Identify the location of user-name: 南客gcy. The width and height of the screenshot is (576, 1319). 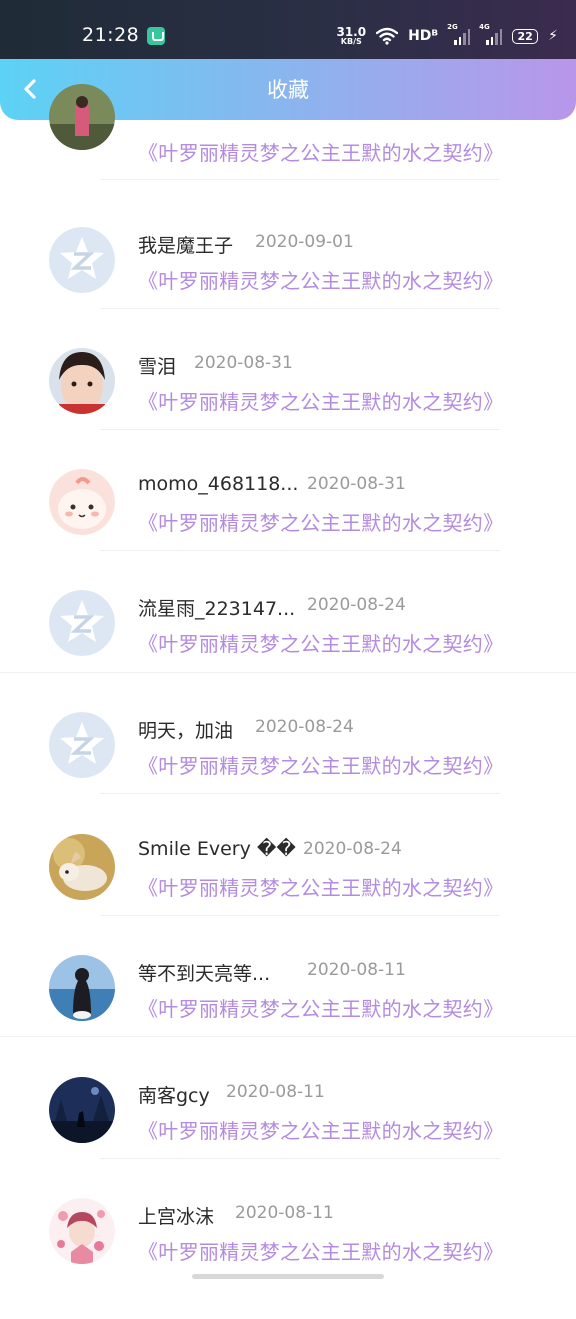
(174, 1096).